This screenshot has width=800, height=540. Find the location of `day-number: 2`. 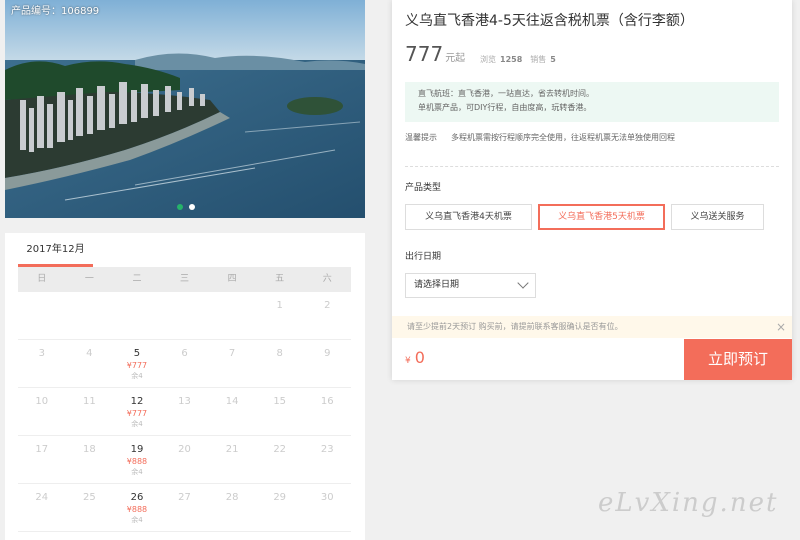

day-number: 2 is located at coordinates (327, 305).